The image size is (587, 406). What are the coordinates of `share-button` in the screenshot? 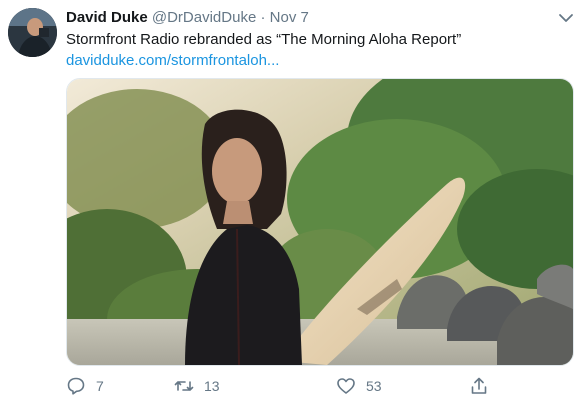 It's located at (484, 386).